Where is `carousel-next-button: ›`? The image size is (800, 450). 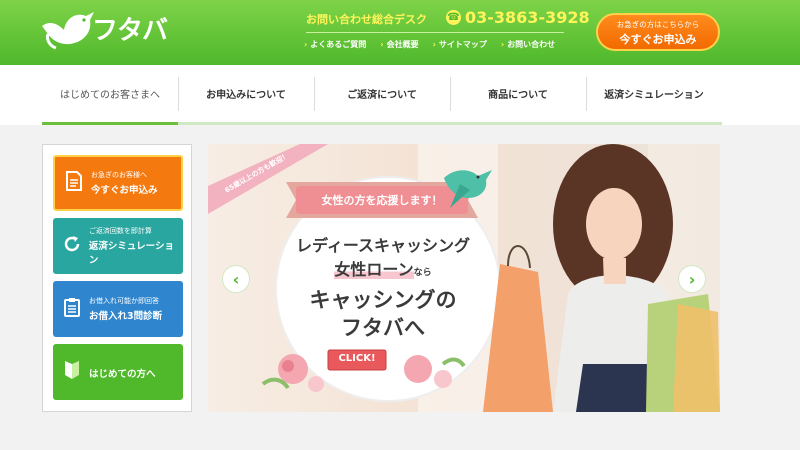 carousel-next-button: › is located at coordinates (692, 279).